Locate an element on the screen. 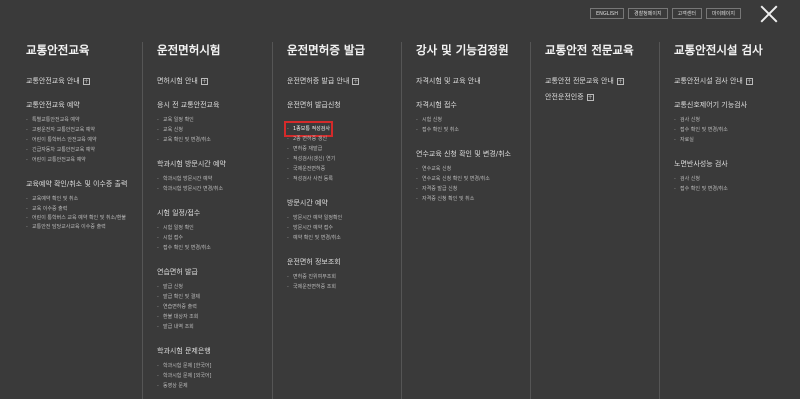  section-title: 연습면허 발급 is located at coordinates (214, 272).